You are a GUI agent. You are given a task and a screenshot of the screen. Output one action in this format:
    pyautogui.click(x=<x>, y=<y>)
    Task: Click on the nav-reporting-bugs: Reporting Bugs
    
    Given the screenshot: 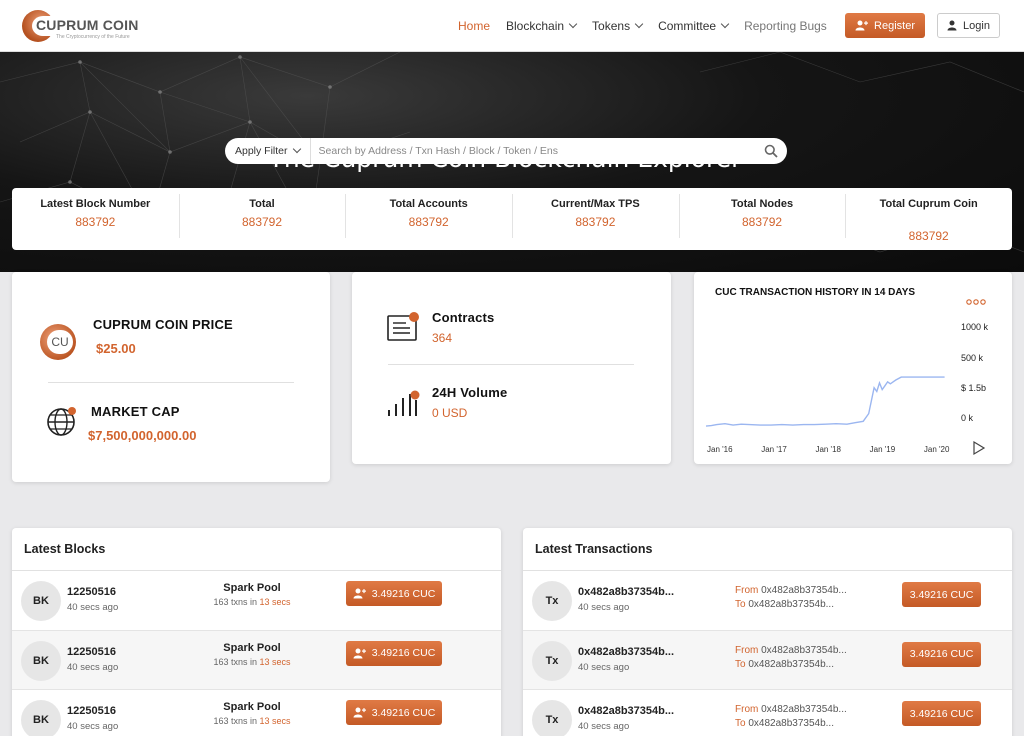 What is the action you would take?
    pyautogui.click(x=785, y=26)
    